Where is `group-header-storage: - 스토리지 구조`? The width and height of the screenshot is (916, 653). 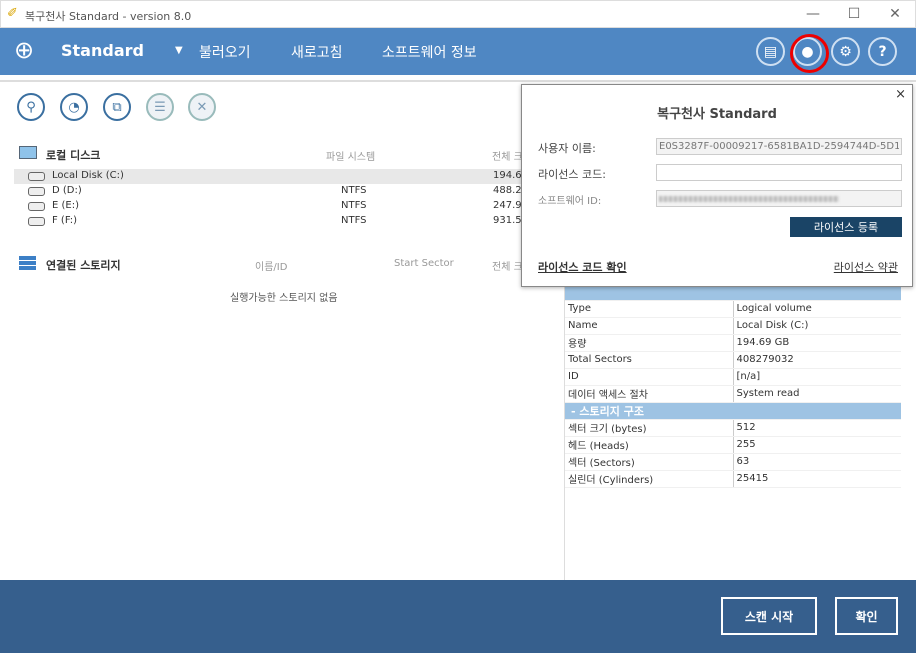
group-header-storage: - 스토리지 구조 is located at coordinates (733, 411).